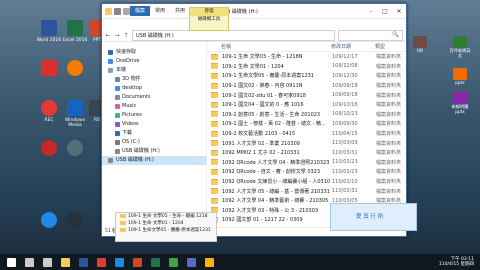  Describe the element at coordinates (306, 143) in the screenshot. I see `table-row: 1091 人才文學 02 - 準業 210309 110/03/09 檔案資料夾` at that location.